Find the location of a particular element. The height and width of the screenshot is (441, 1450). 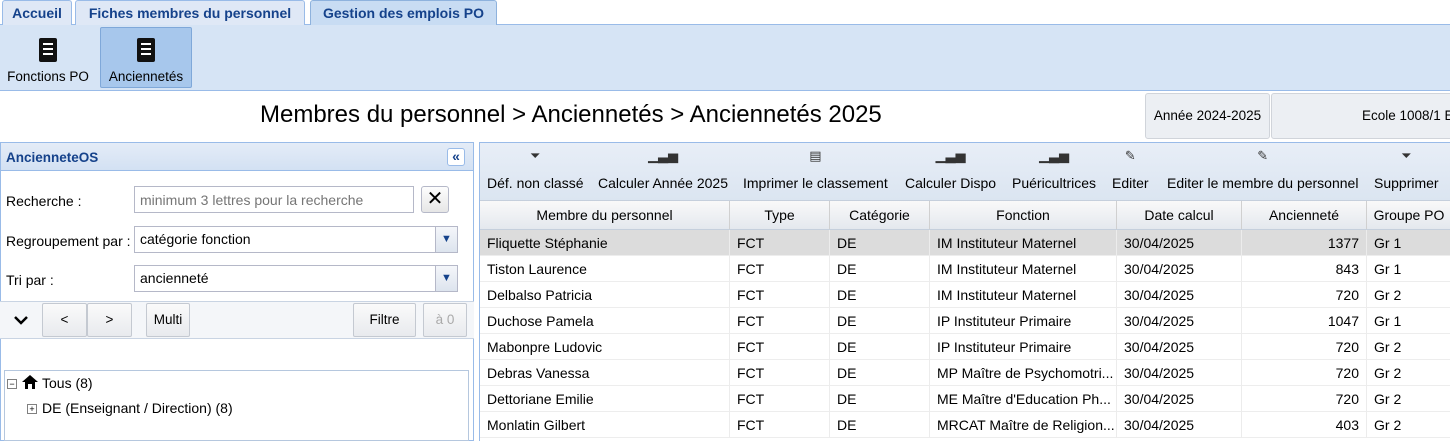

calculer-dispo-button: ▁▃▅ Calculer Dispo is located at coordinates (950, 168).